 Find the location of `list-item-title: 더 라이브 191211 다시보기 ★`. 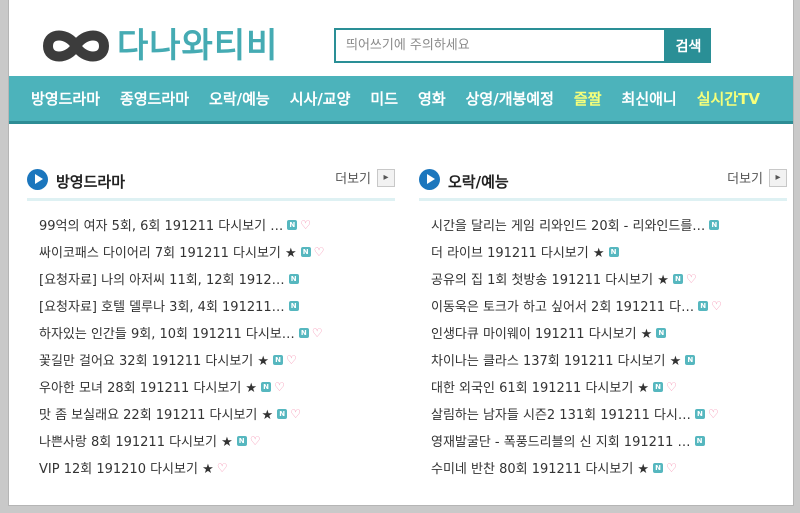

list-item-title: 더 라이브 191211 다시보기 ★ is located at coordinates (518, 253).